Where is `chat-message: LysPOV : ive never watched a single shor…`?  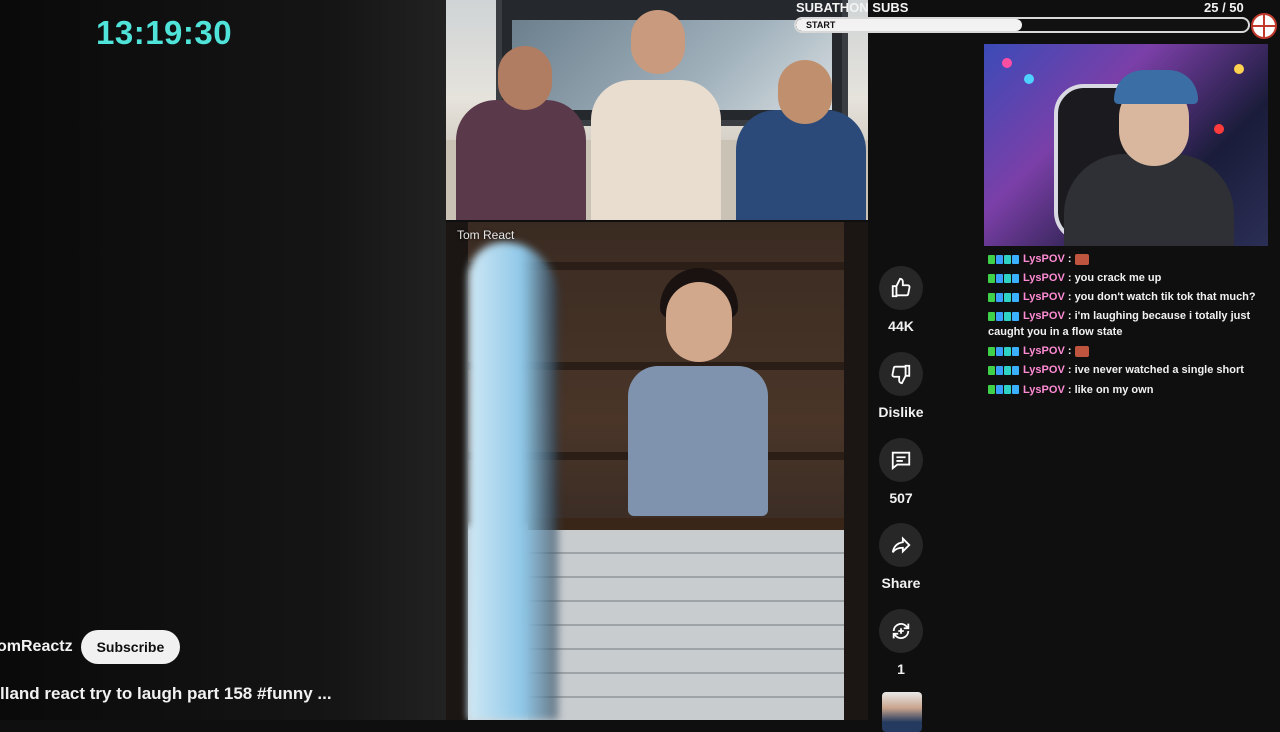 chat-message: LysPOV : ive never watched a single shor… is located at coordinates (1123, 370).